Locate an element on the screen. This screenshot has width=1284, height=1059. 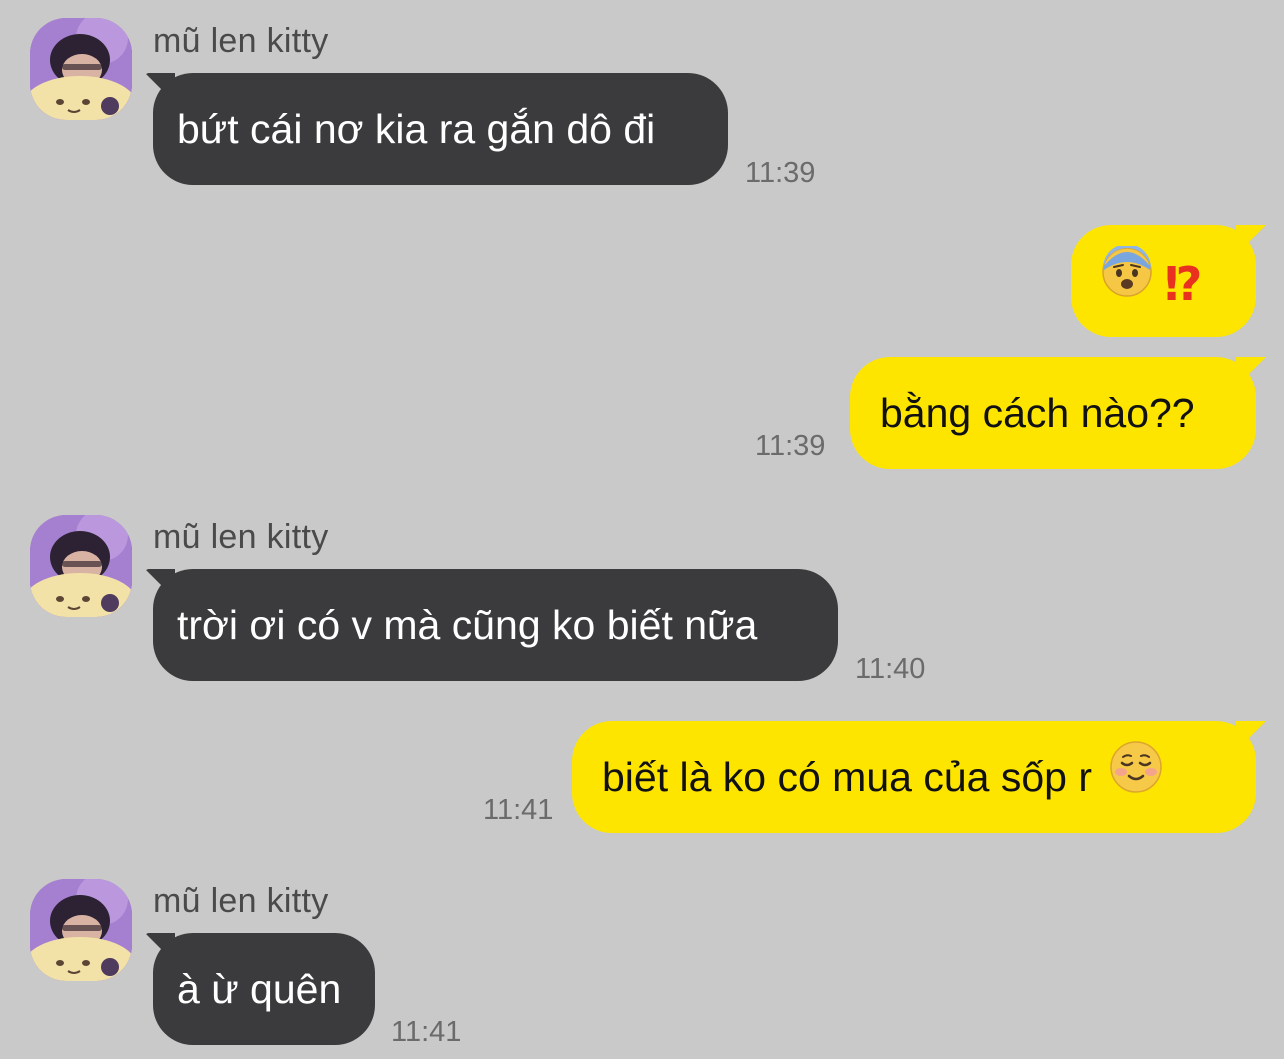
outgoing-message-bubble: bằng cách nào?? is located at coordinates (1053, 413).